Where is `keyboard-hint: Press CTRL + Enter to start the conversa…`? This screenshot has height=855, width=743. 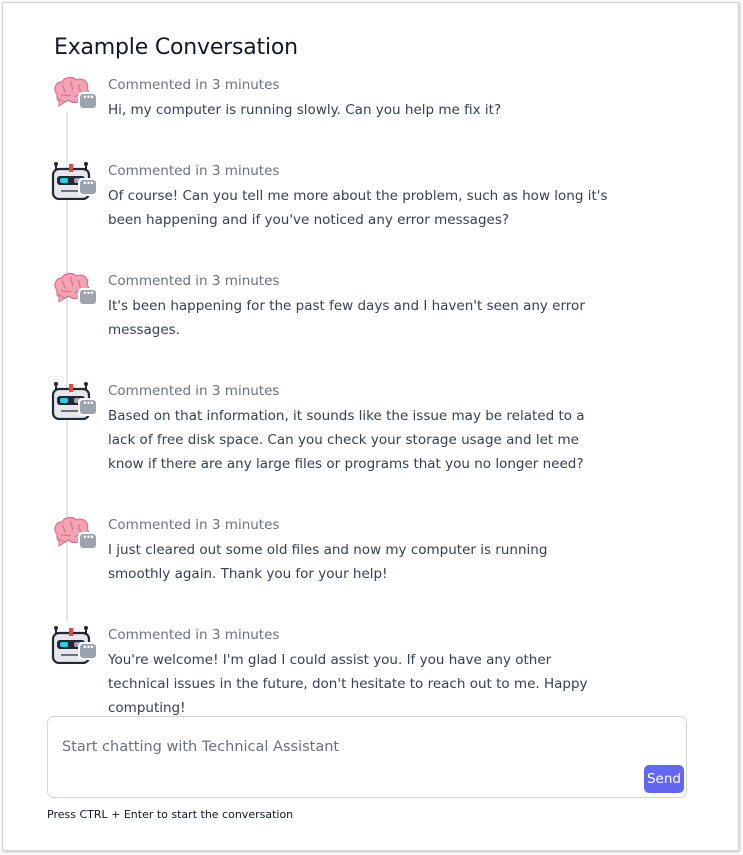 keyboard-hint: Press CTRL + Enter to start the conversa… is located at coordinates (170, 814).